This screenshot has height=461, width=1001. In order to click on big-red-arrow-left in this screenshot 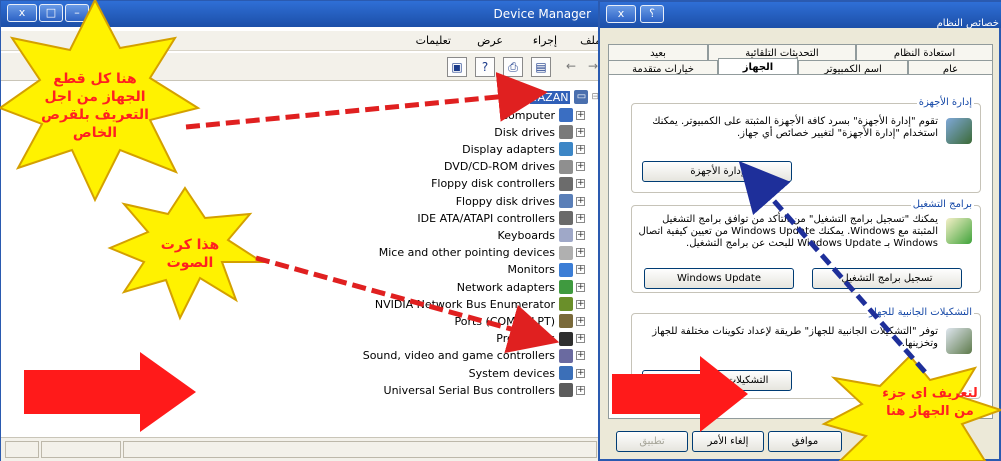, I will do `click(110, 392)`.